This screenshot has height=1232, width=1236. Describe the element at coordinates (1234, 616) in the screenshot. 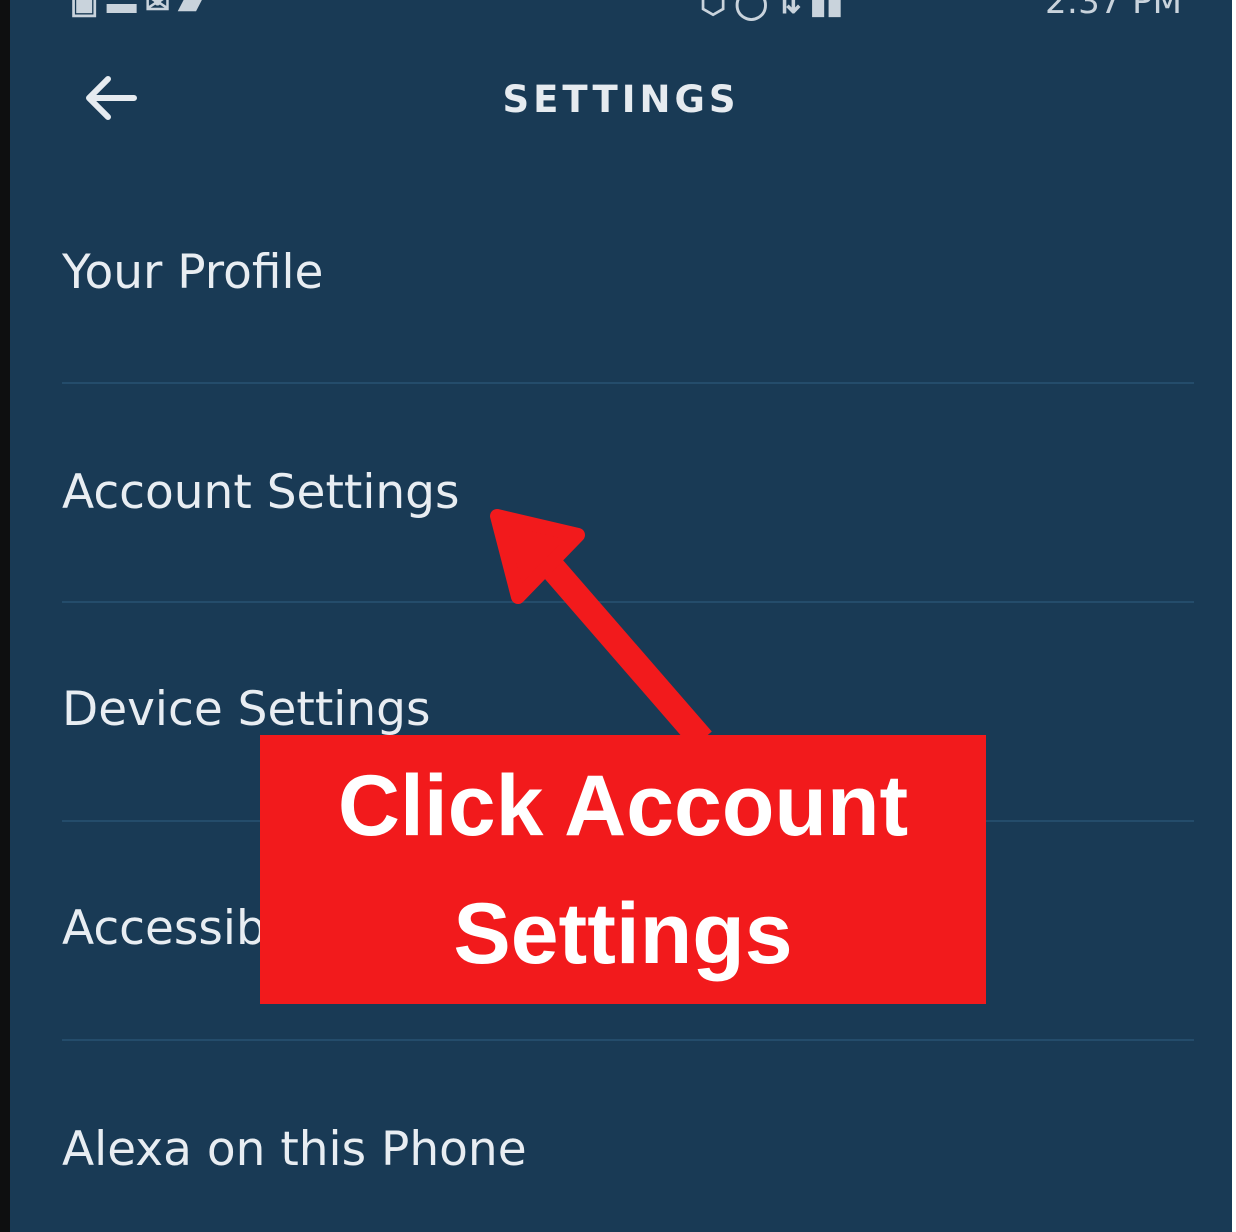

I see `device-frame-right` at that location.